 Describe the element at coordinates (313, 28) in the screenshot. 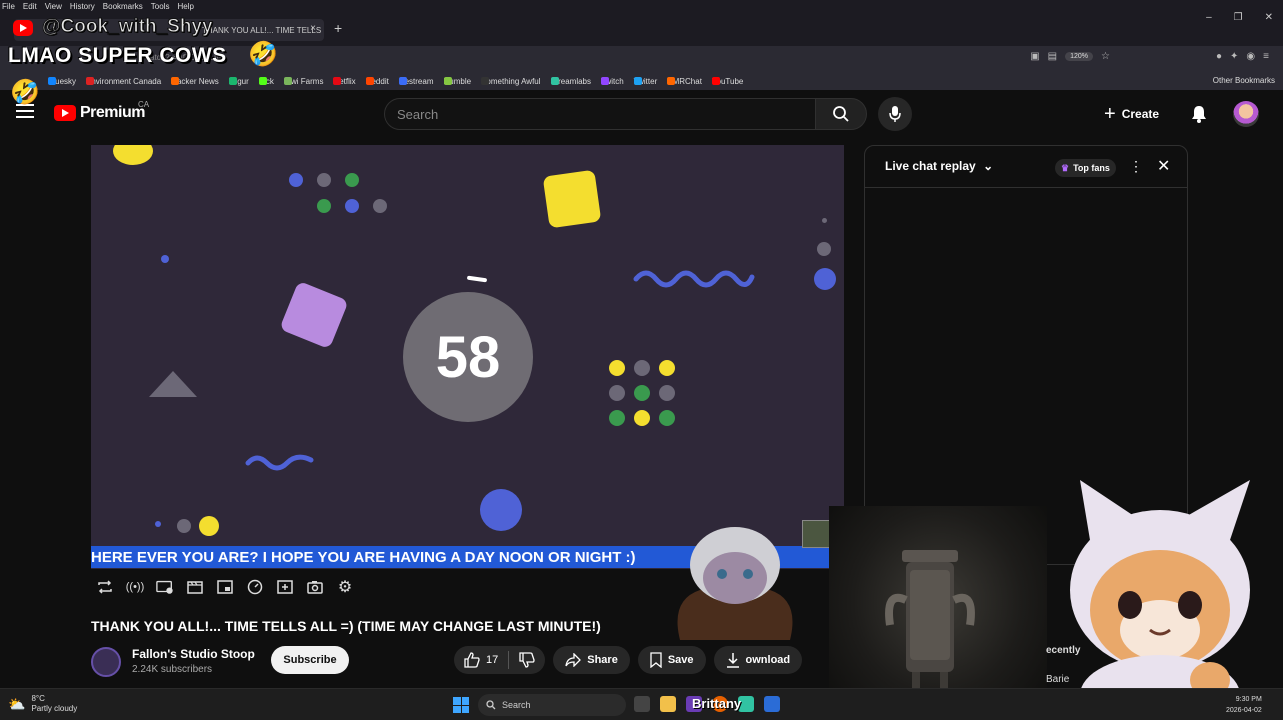

I see `close-tab-icon: ×` at that location.